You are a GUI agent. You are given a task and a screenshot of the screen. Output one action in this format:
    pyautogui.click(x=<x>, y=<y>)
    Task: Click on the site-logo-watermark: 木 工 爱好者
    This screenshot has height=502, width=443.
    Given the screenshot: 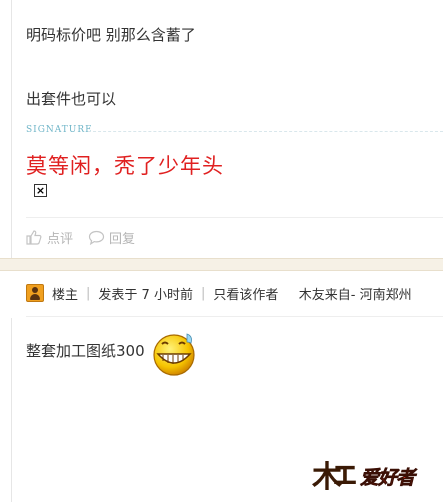 What is the action you would take?
    pyautogui.click(x=376, y=478)
    